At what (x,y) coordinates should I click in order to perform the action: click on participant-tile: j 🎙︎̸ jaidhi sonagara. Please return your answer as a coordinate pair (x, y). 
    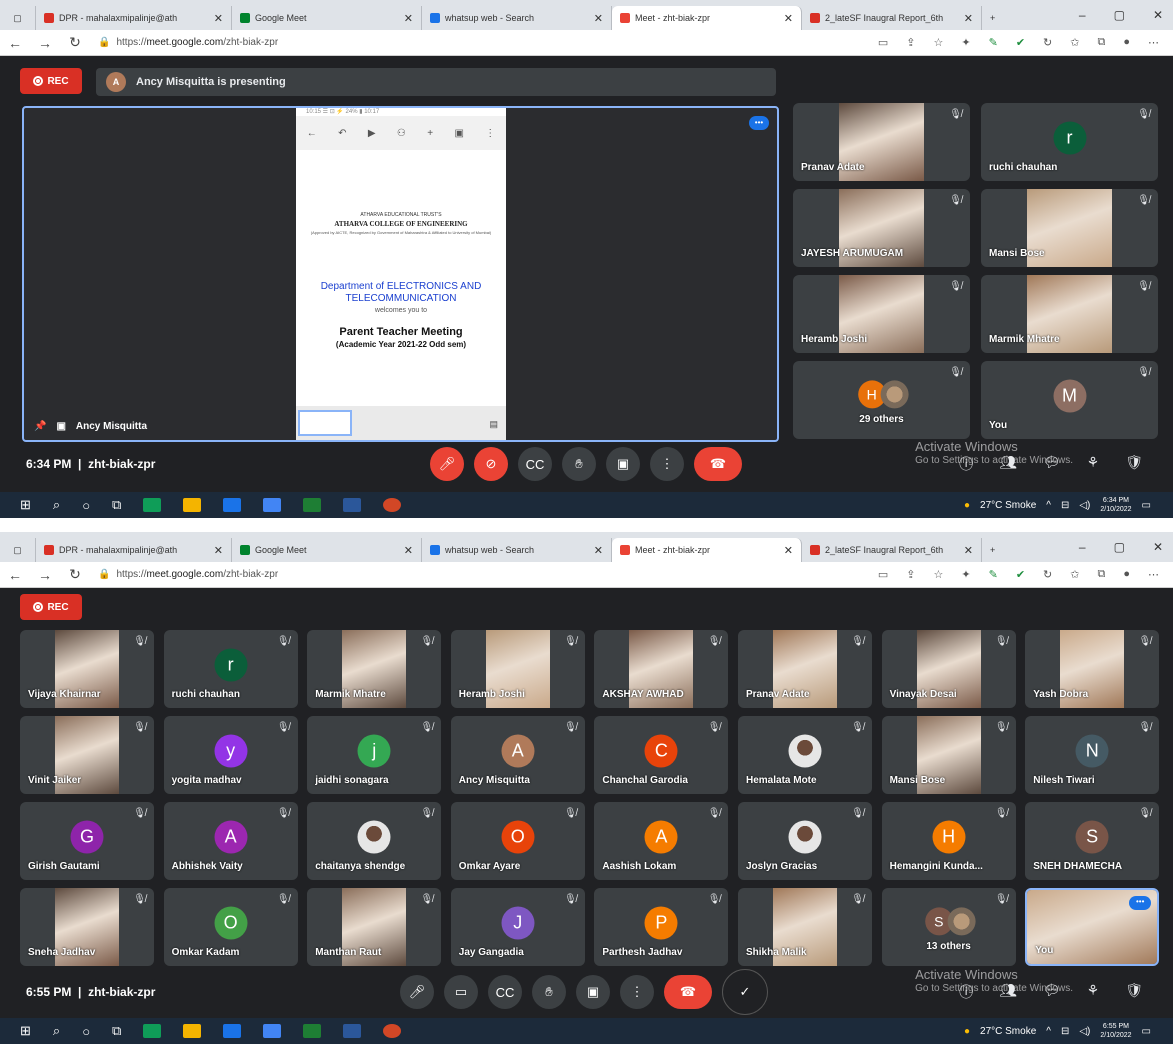
    Looking at the image, I should click on (374, 755).